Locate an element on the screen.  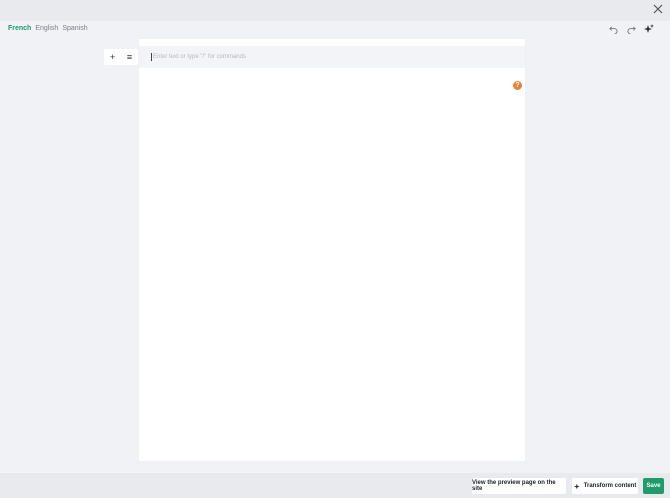
add-block-button: + is located at coordinates (113, 57).